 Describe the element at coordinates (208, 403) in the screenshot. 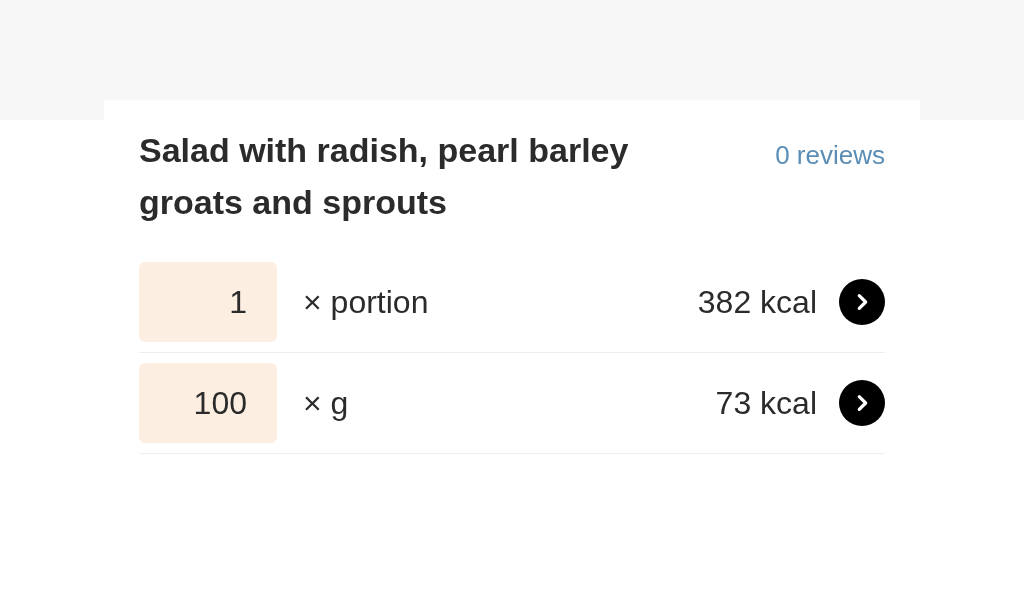

I see `amount-field: 100` at that location.